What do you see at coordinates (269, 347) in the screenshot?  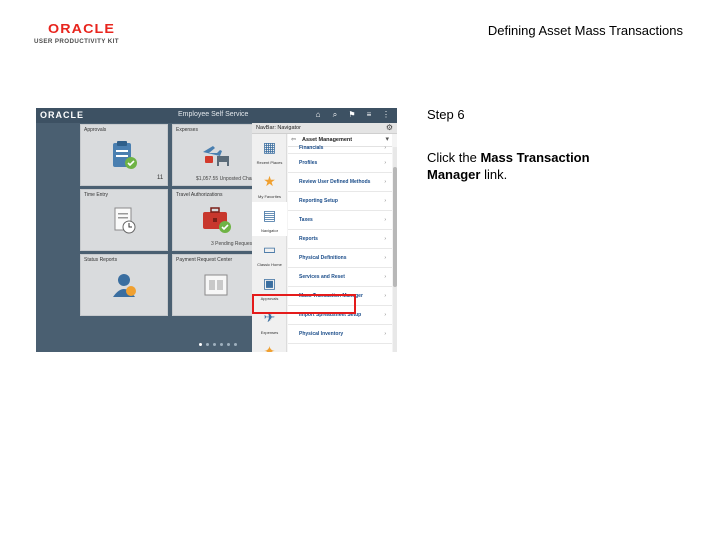 I see `cart-icon: ✦` at bounding box center [269, 347].